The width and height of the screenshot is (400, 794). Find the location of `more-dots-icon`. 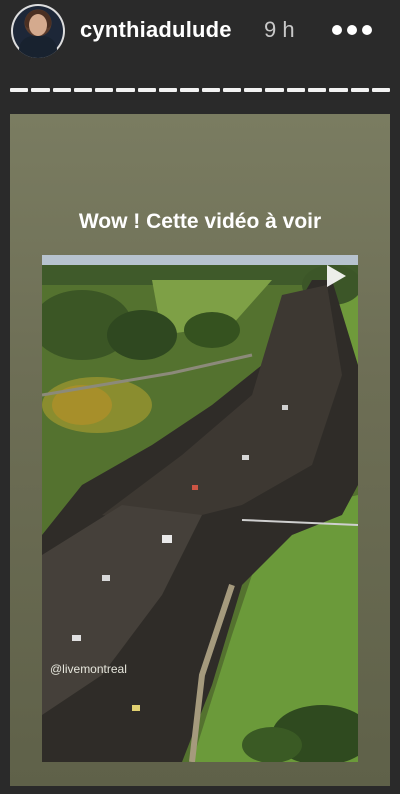

more-dots-icon is located at coordinates (352, 30).